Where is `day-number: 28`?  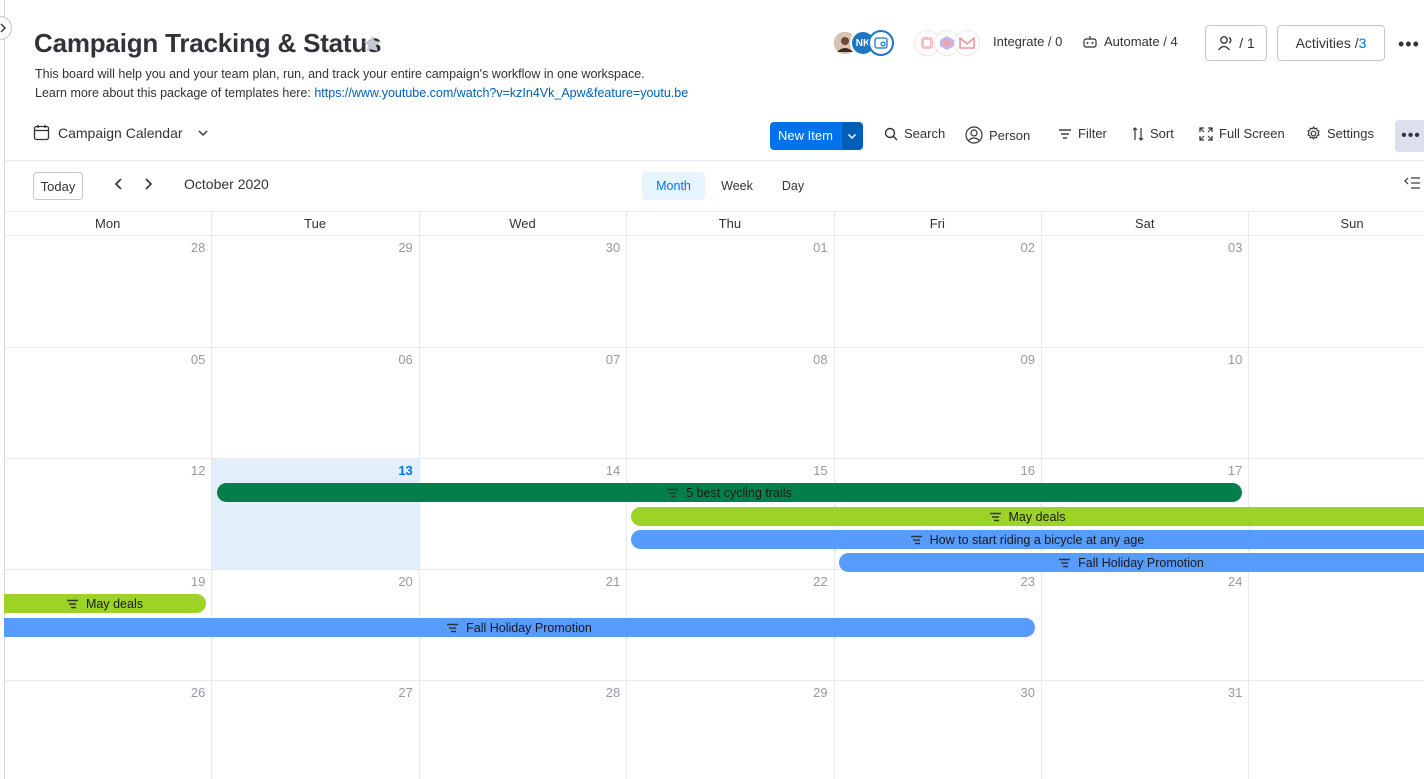
day-number: 28 is located at coordinates (198, 247).